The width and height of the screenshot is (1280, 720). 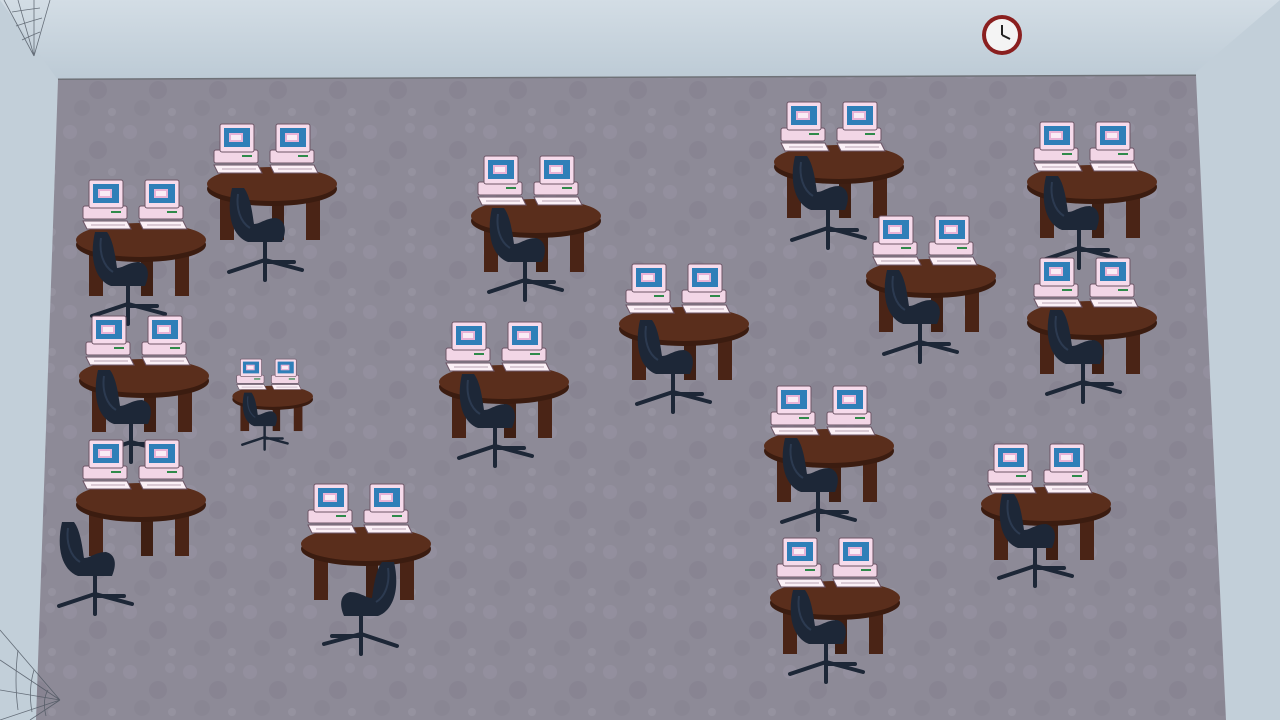 What do you see at coordinates (1002, 35) in the screenshot?
I see `wall-clock-icon` at bounding box center [1002, 35].